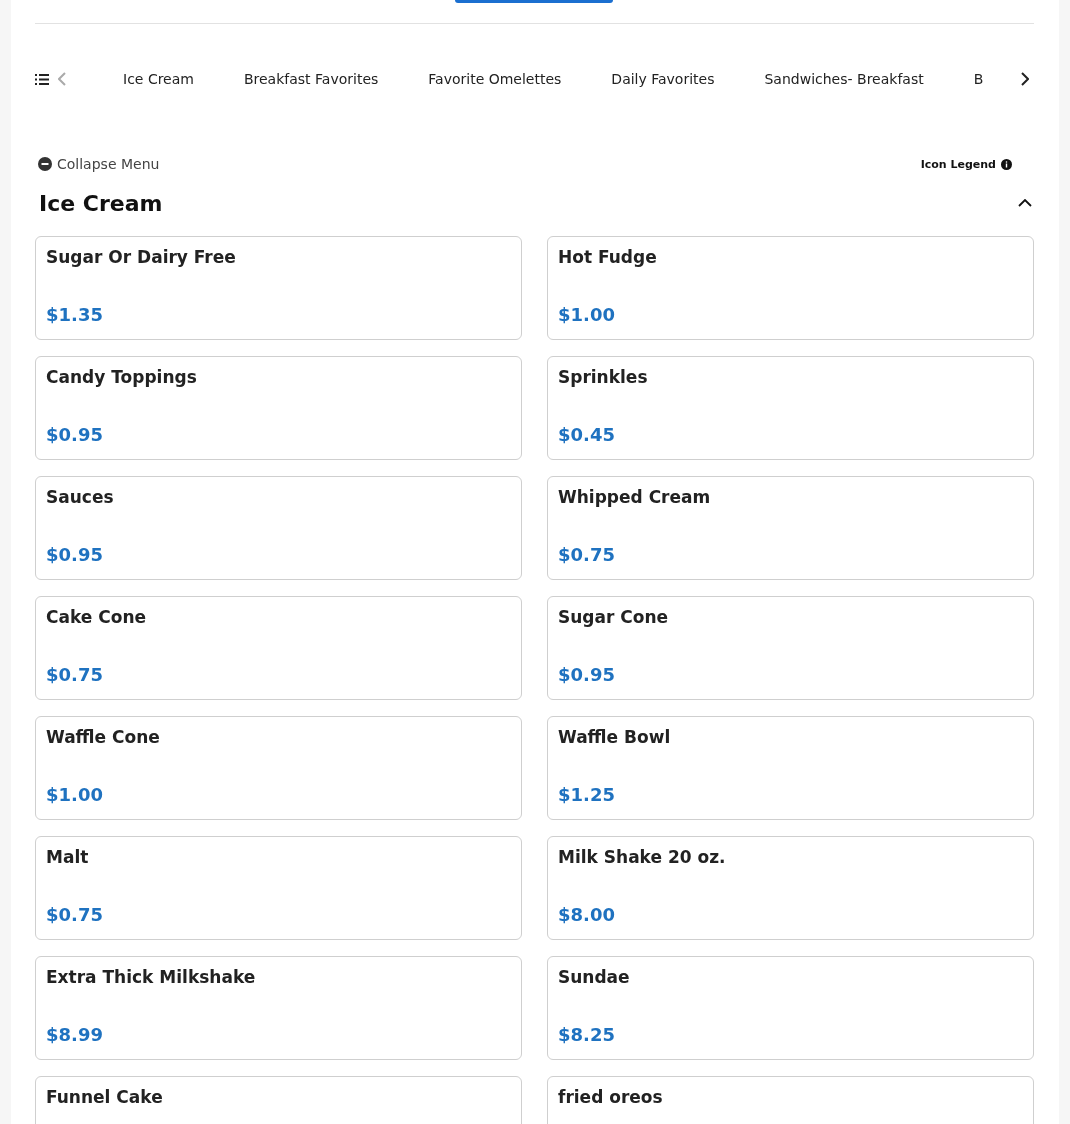 This screenshot has height=1124, width=1070. Describe the element at coordinates (104, 1097) in the screenshot. I see `item-name: Funnel Cake` at that location.